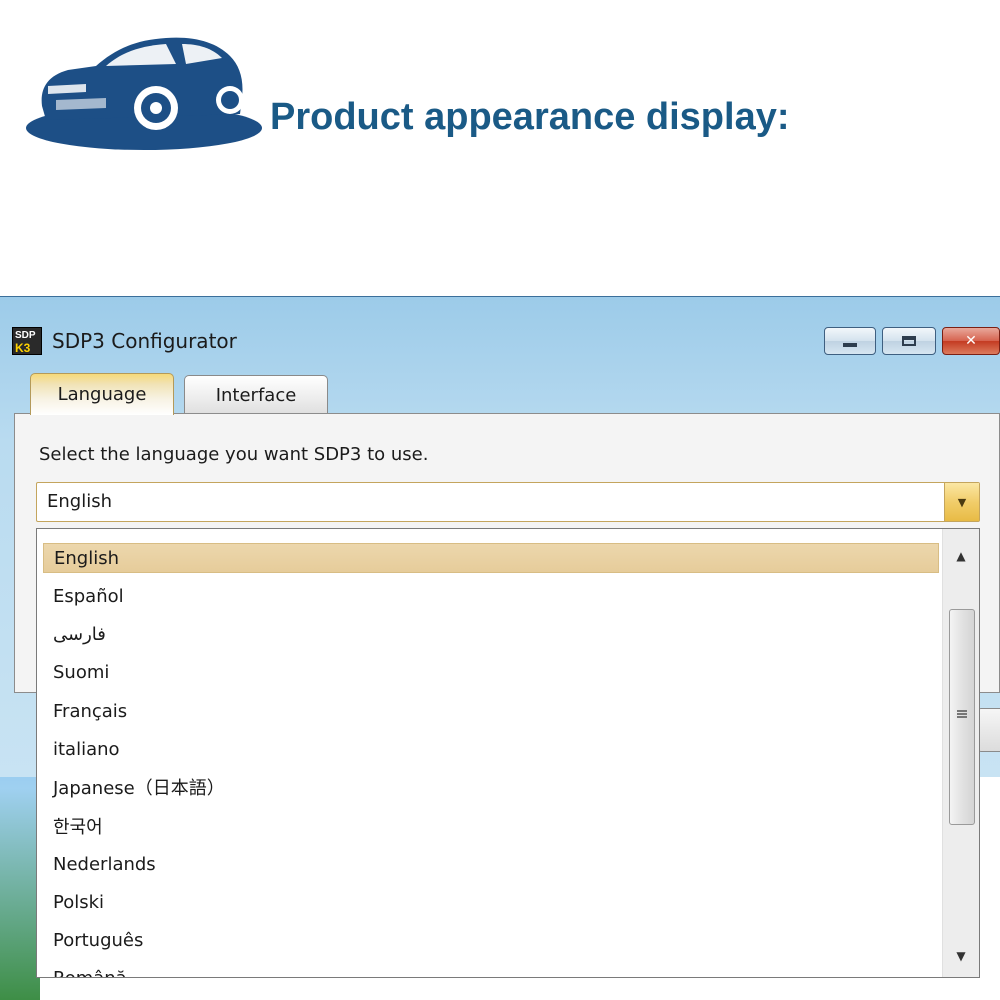 The width and height of the screenshot is (1000, 1000). What do you see at coordinates (850, 341) in the screenshot?
I see `minimize-button` at bounding box center [850, 341].